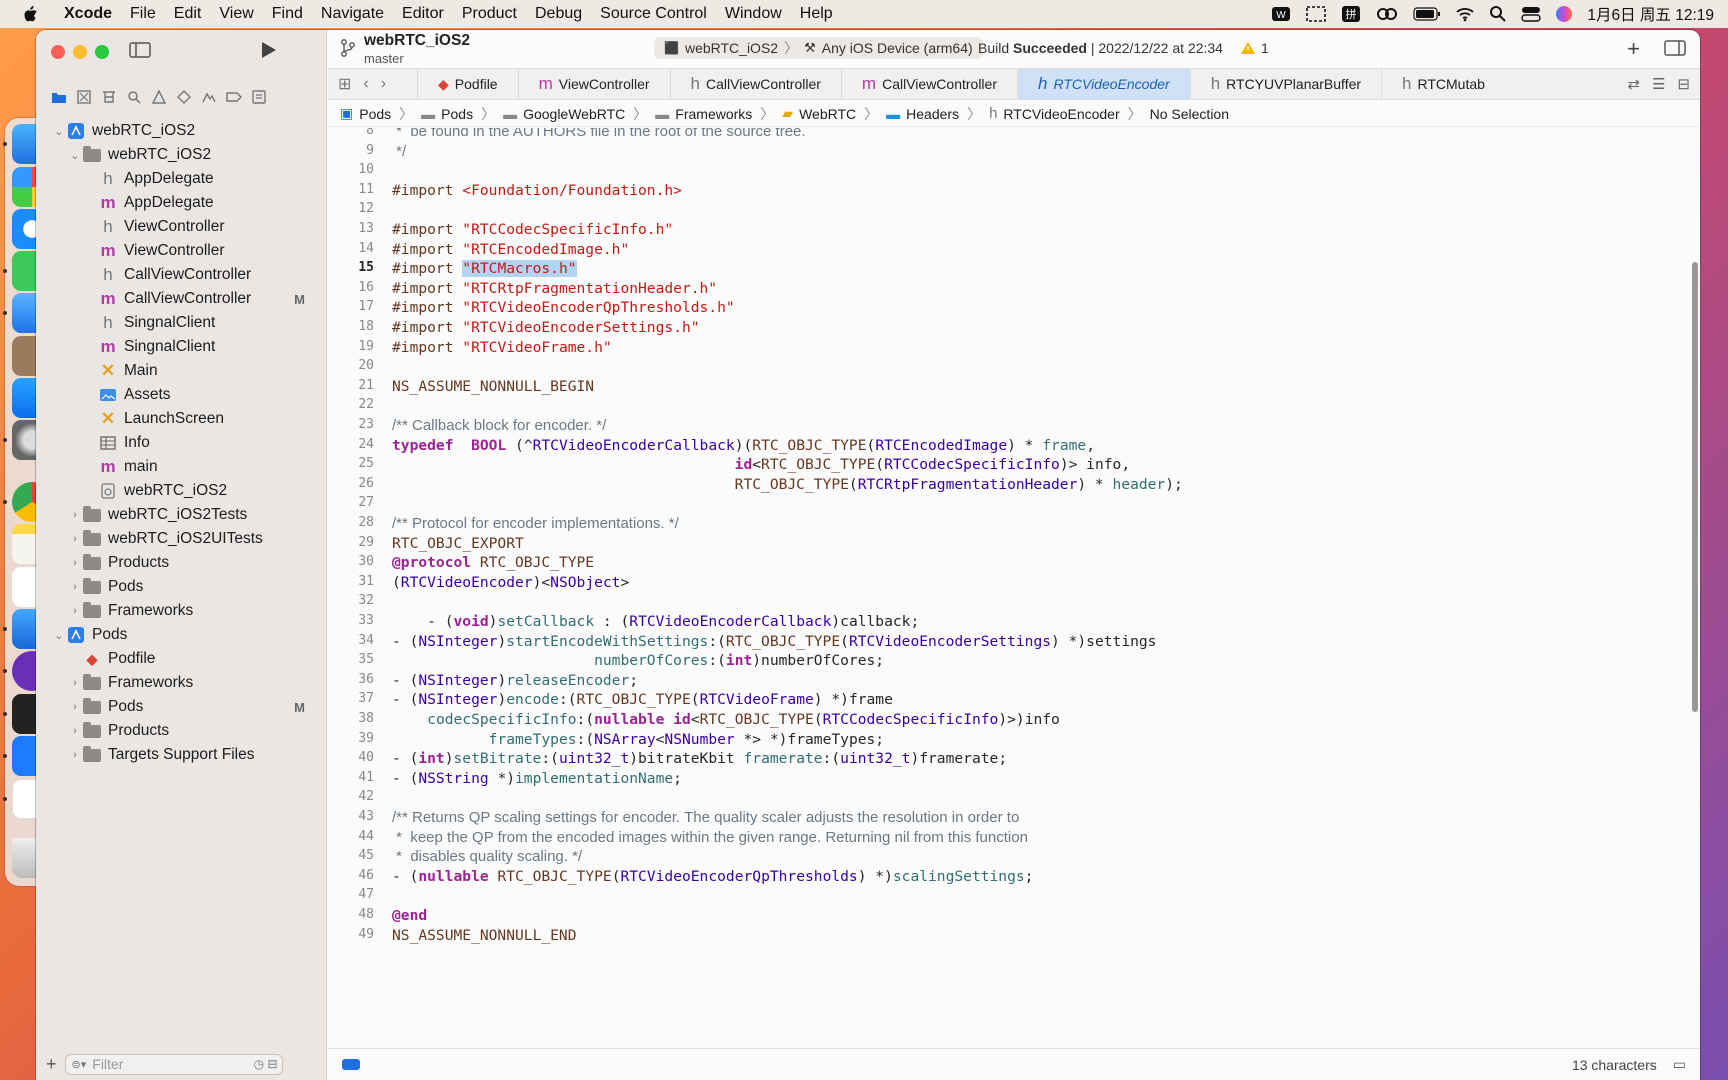 This screenshot has width=1728, height=1080. What do you see at coordinates (500, 231) in the screenshot?
I see `code-line: 13 #import "RTCCodecSpecificInfo.h"` at bounding box center [500, 231].